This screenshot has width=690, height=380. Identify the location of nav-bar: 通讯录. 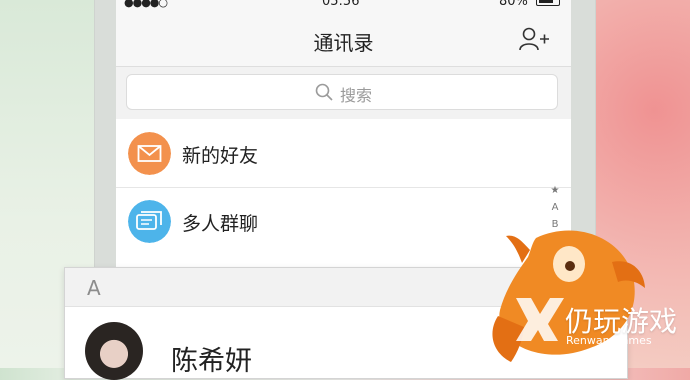
(343, 39).